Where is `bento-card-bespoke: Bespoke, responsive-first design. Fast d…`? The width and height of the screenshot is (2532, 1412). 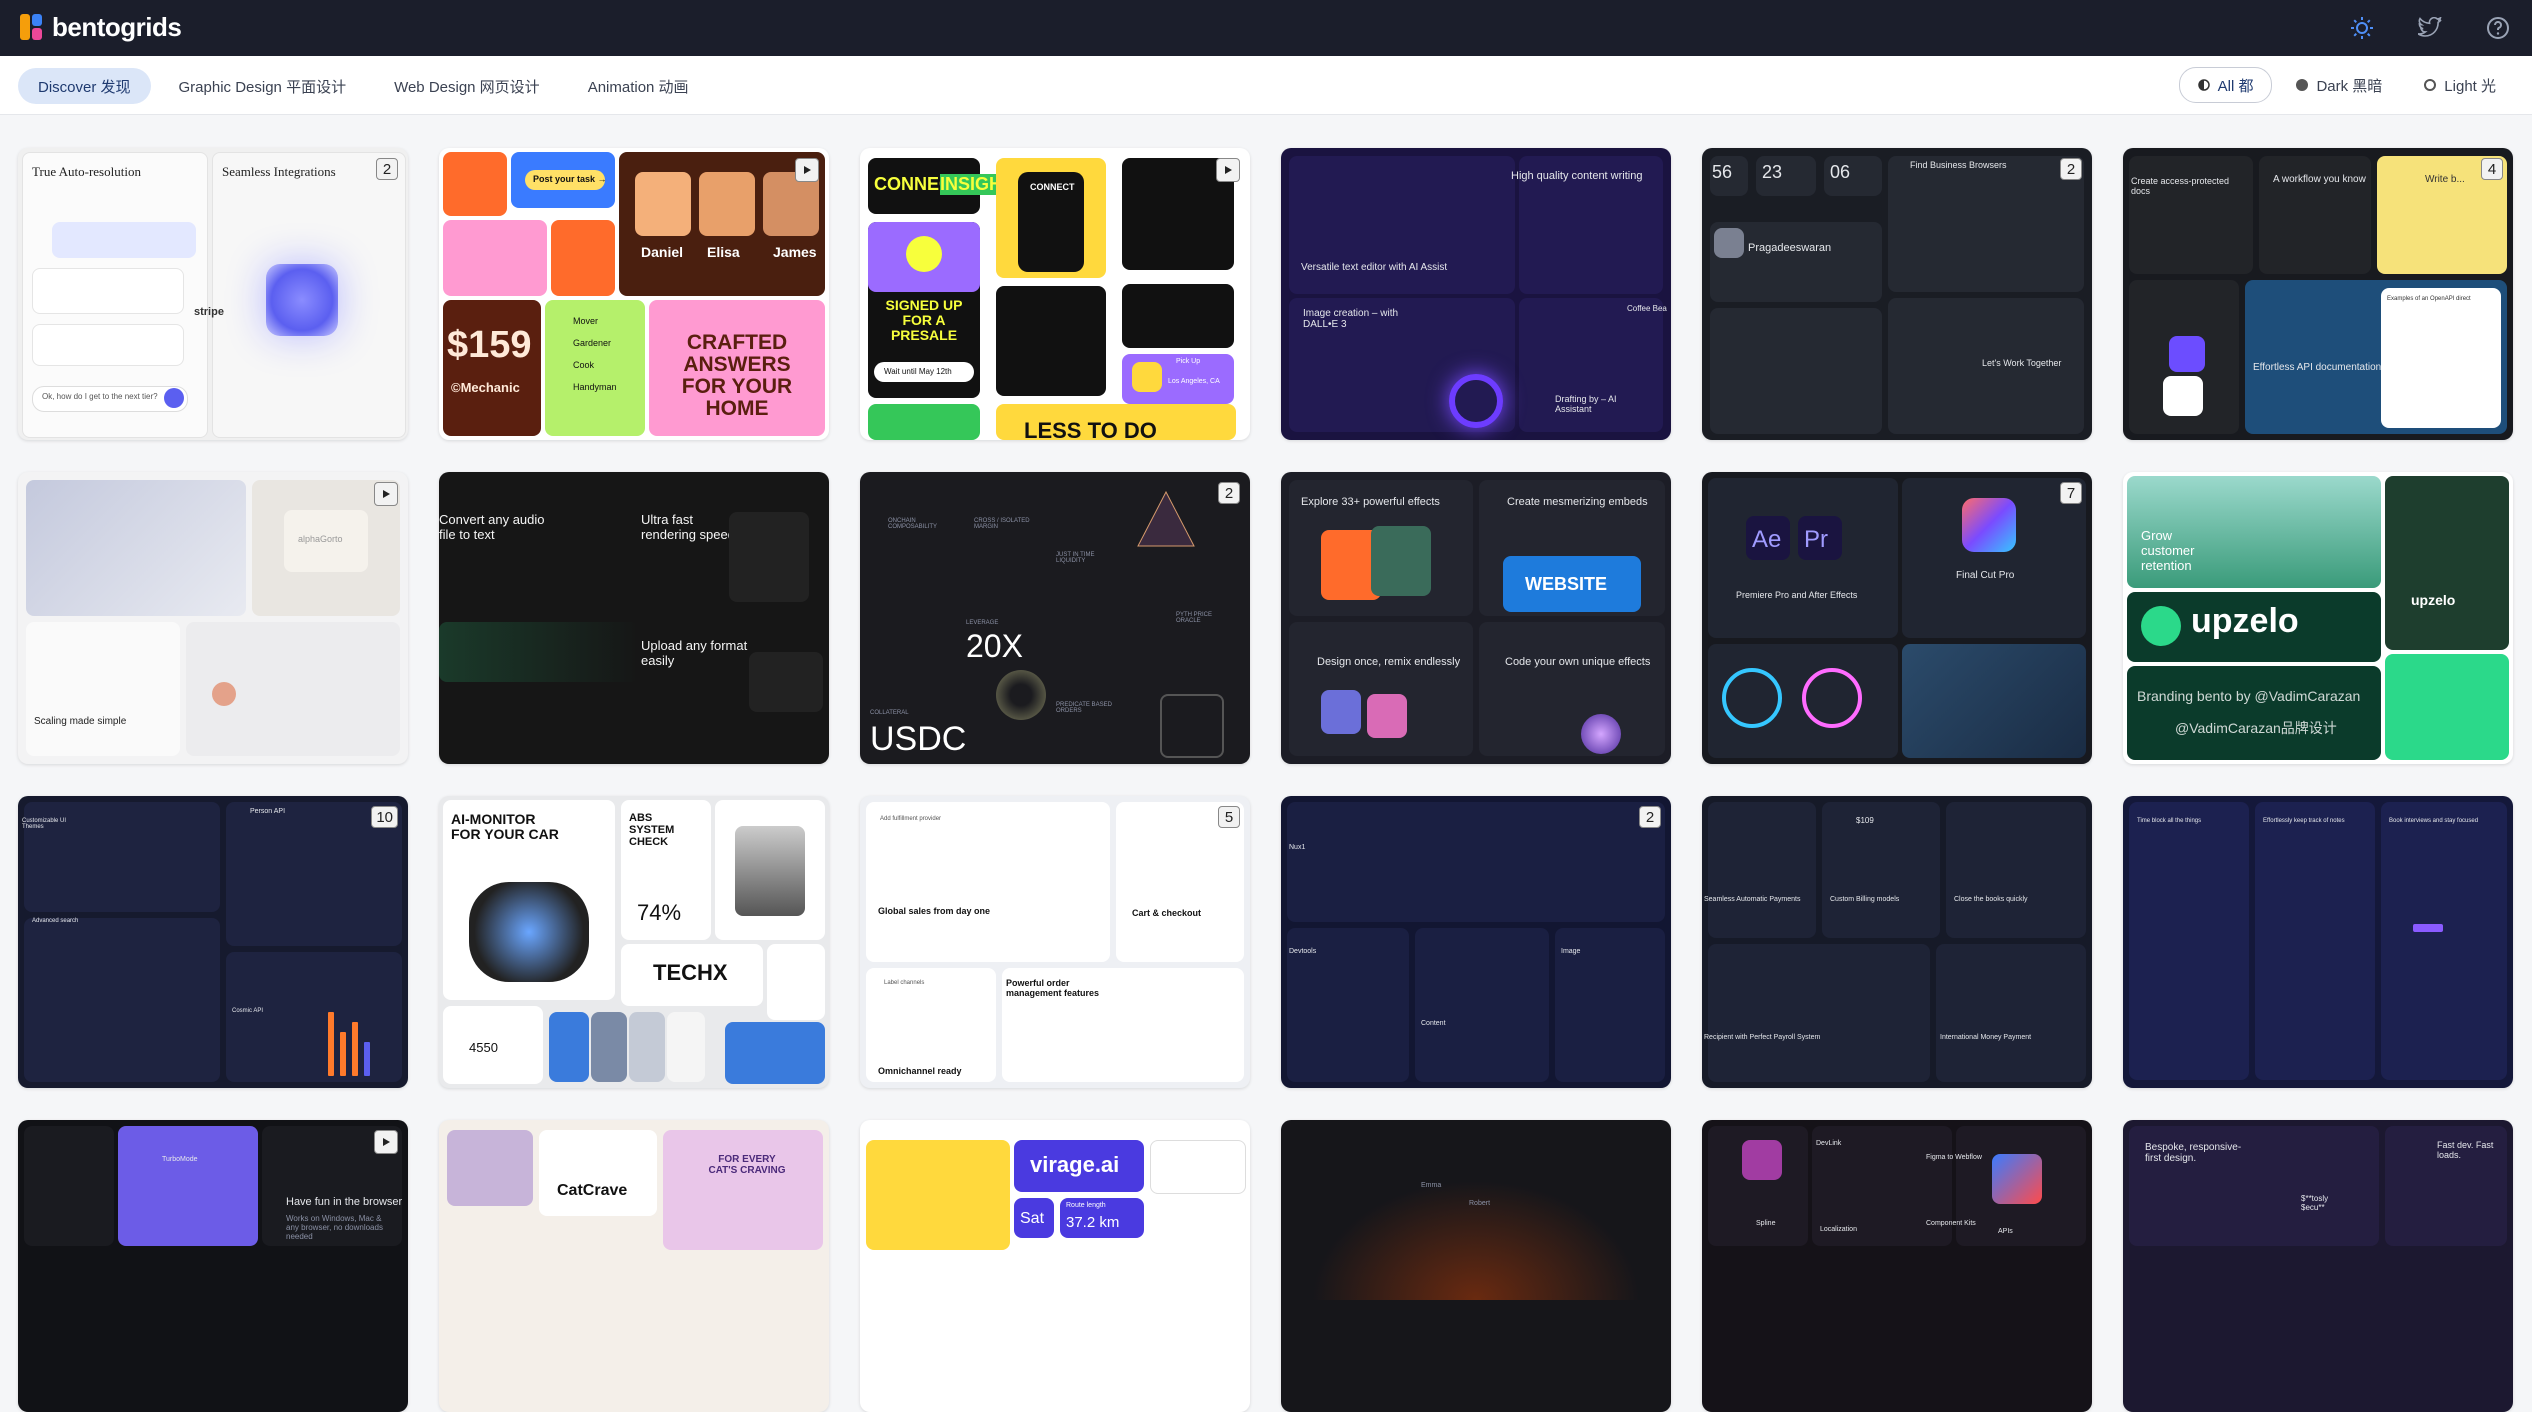
bento-card-bespoke: Bespoke, responsive-first design. Fast d… is located at coordinates (2318, 1266).